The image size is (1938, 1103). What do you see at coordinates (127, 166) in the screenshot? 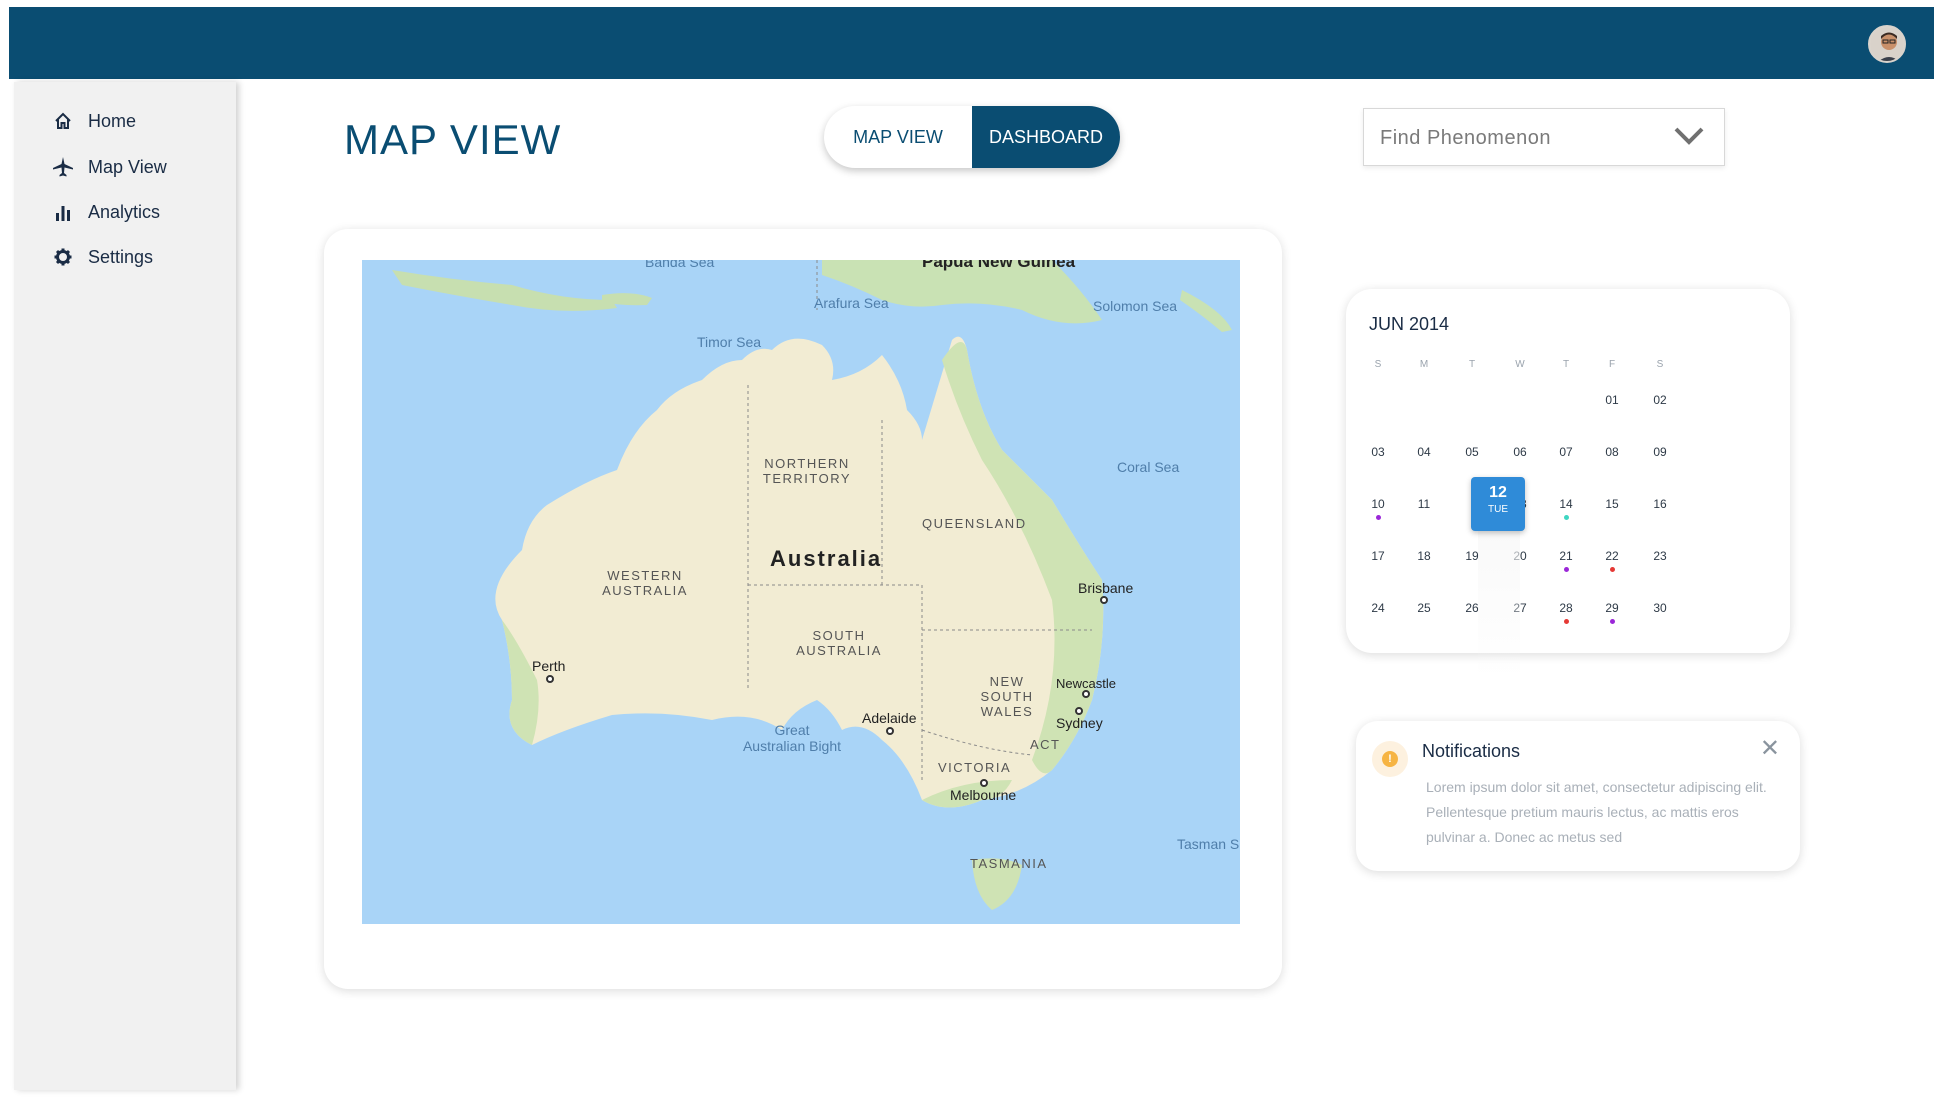
I see `sidebar-item-label: Map View` at bounding box center [127, 166].